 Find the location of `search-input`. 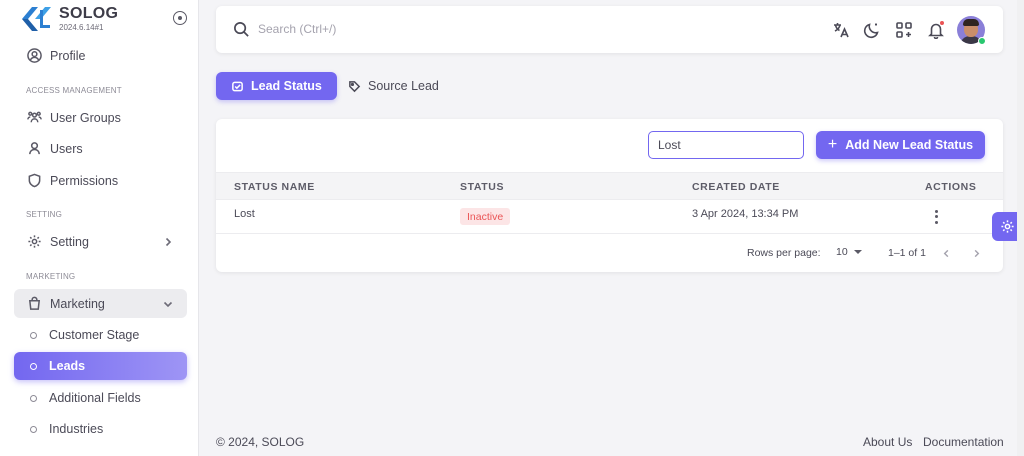

search-input is located at coordinates (408, 29).